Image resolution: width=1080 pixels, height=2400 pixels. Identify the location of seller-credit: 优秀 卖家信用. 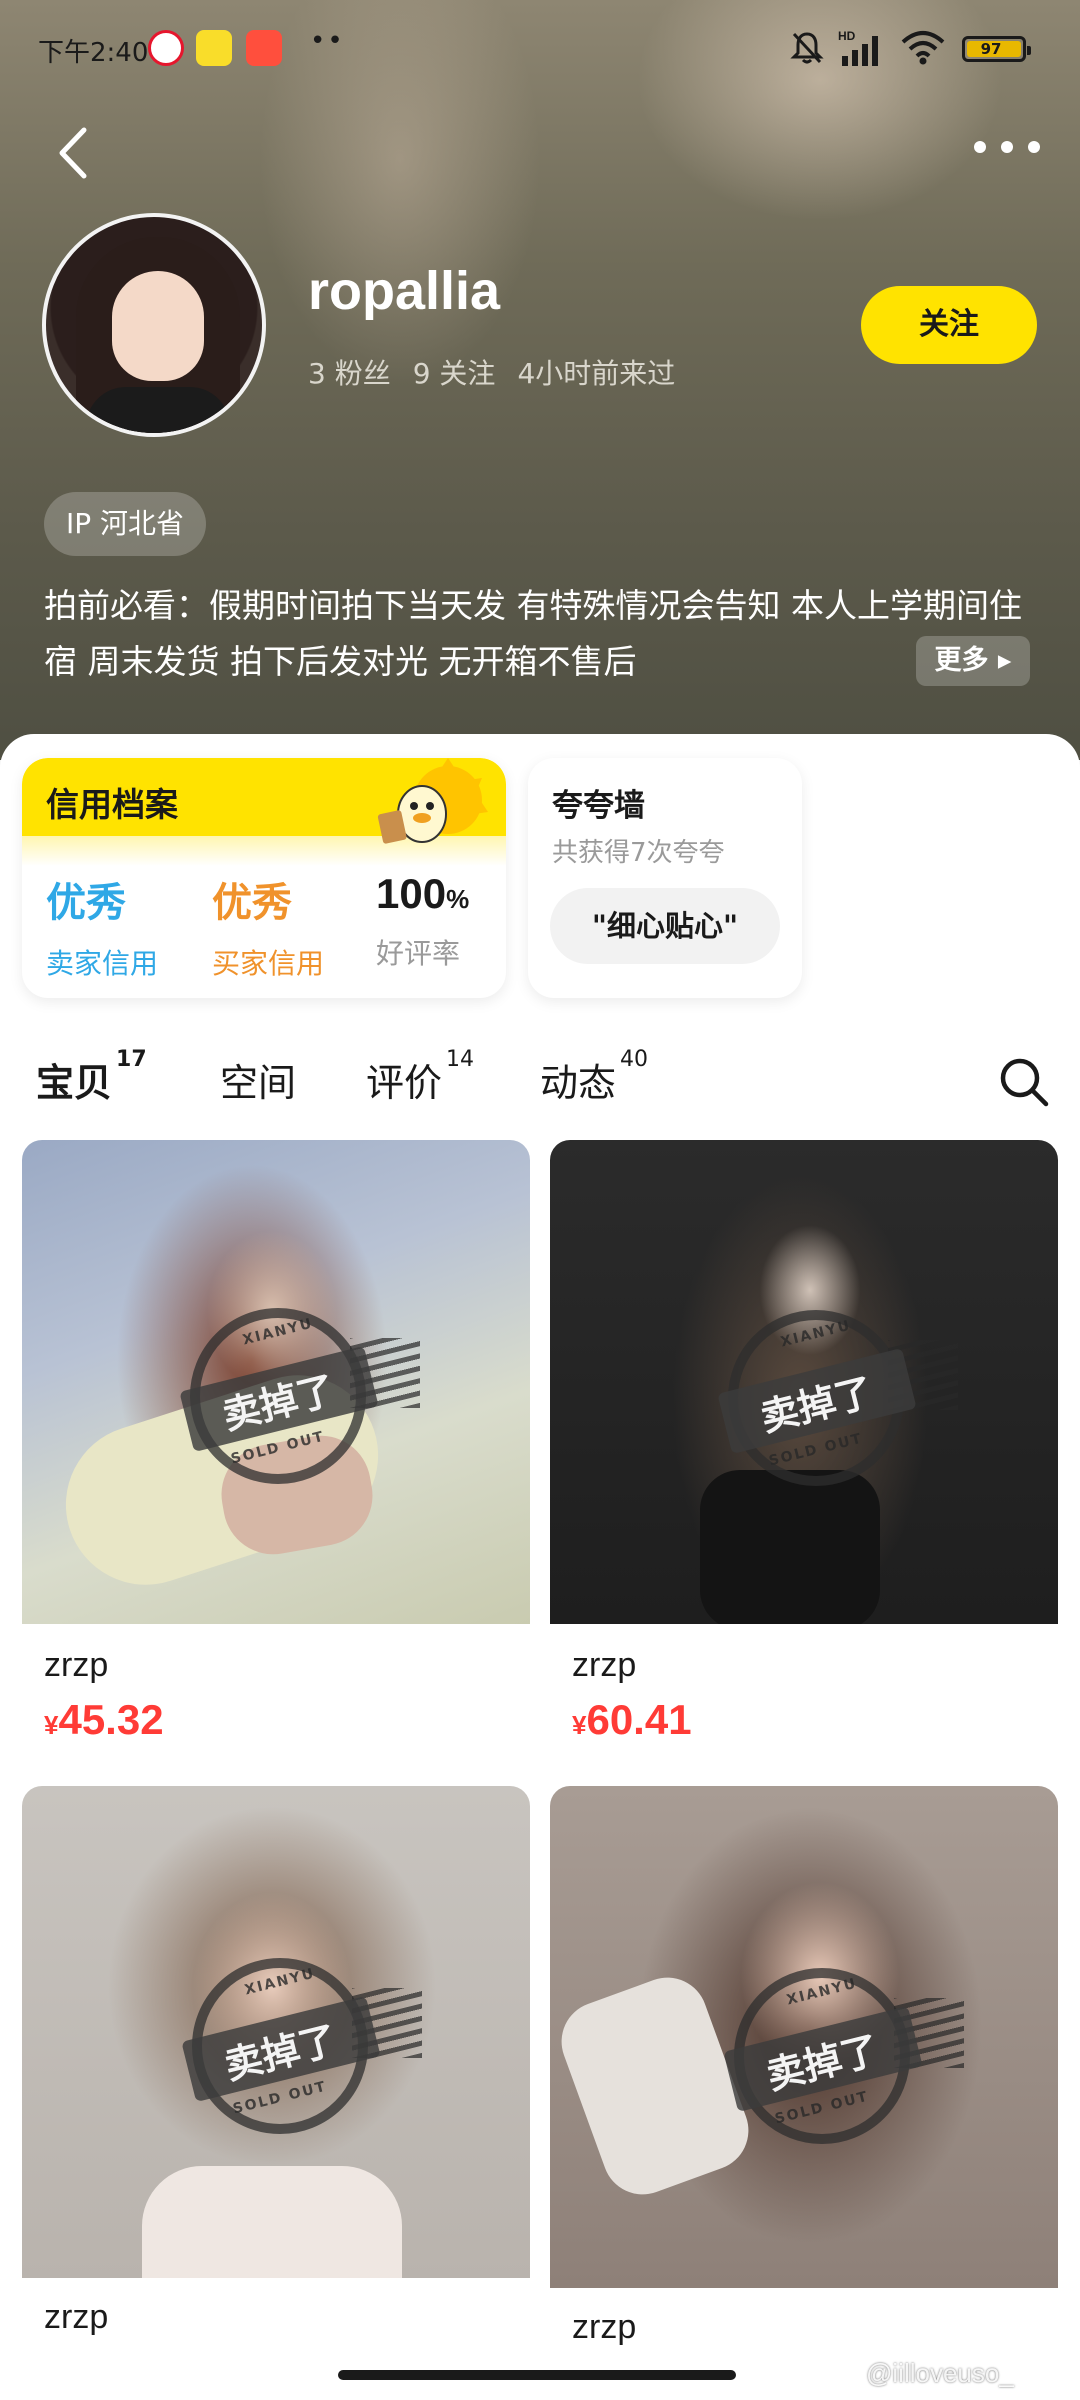
(126, 926).